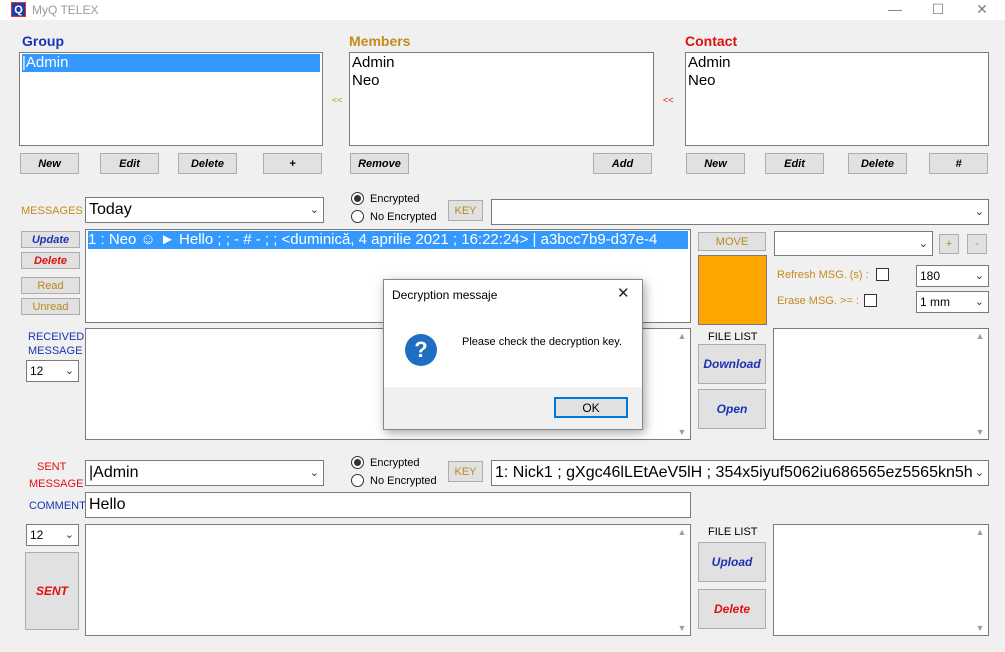  Describe the element at coordinates (881, 580) in the screenshot. I see `sent-file-list: ▲ ▼` at that location.